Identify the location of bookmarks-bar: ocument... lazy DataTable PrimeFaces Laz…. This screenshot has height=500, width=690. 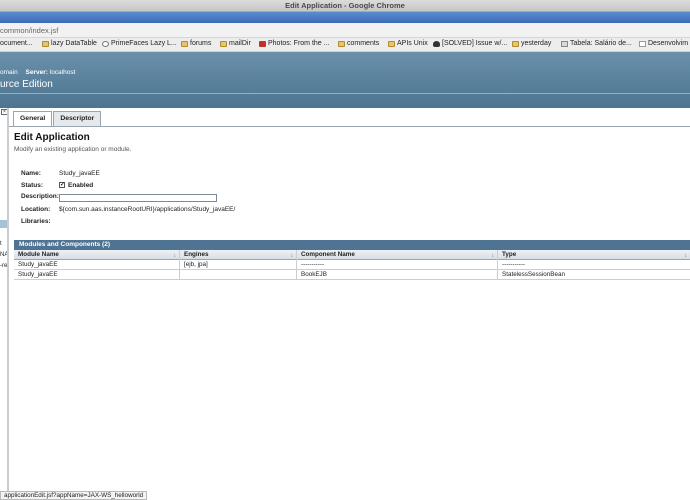
(345, 45).